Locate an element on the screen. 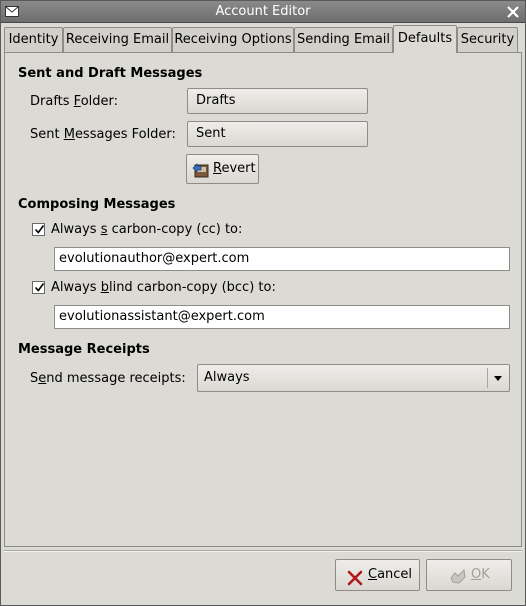 This screenshot has height=606, width=526. drafts-folder-button: Drafts is located at coordinates (277, 101).